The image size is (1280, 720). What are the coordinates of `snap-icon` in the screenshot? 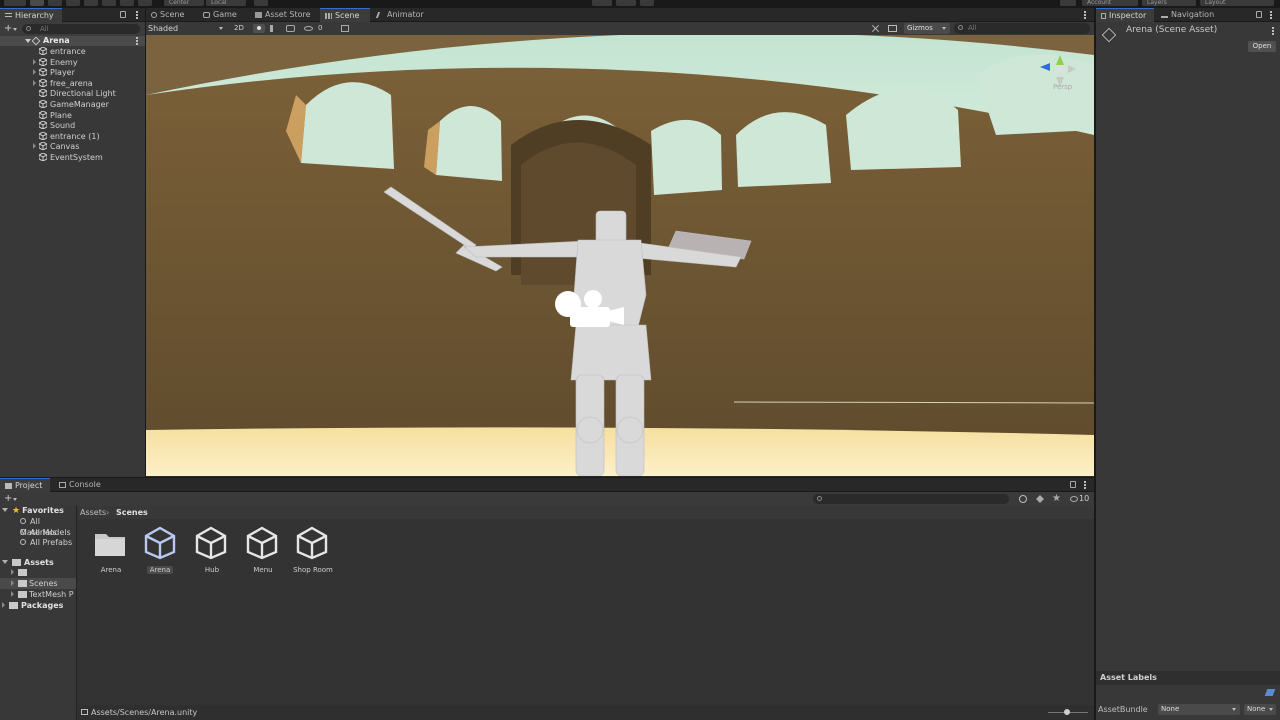 It's located at (261, 3).